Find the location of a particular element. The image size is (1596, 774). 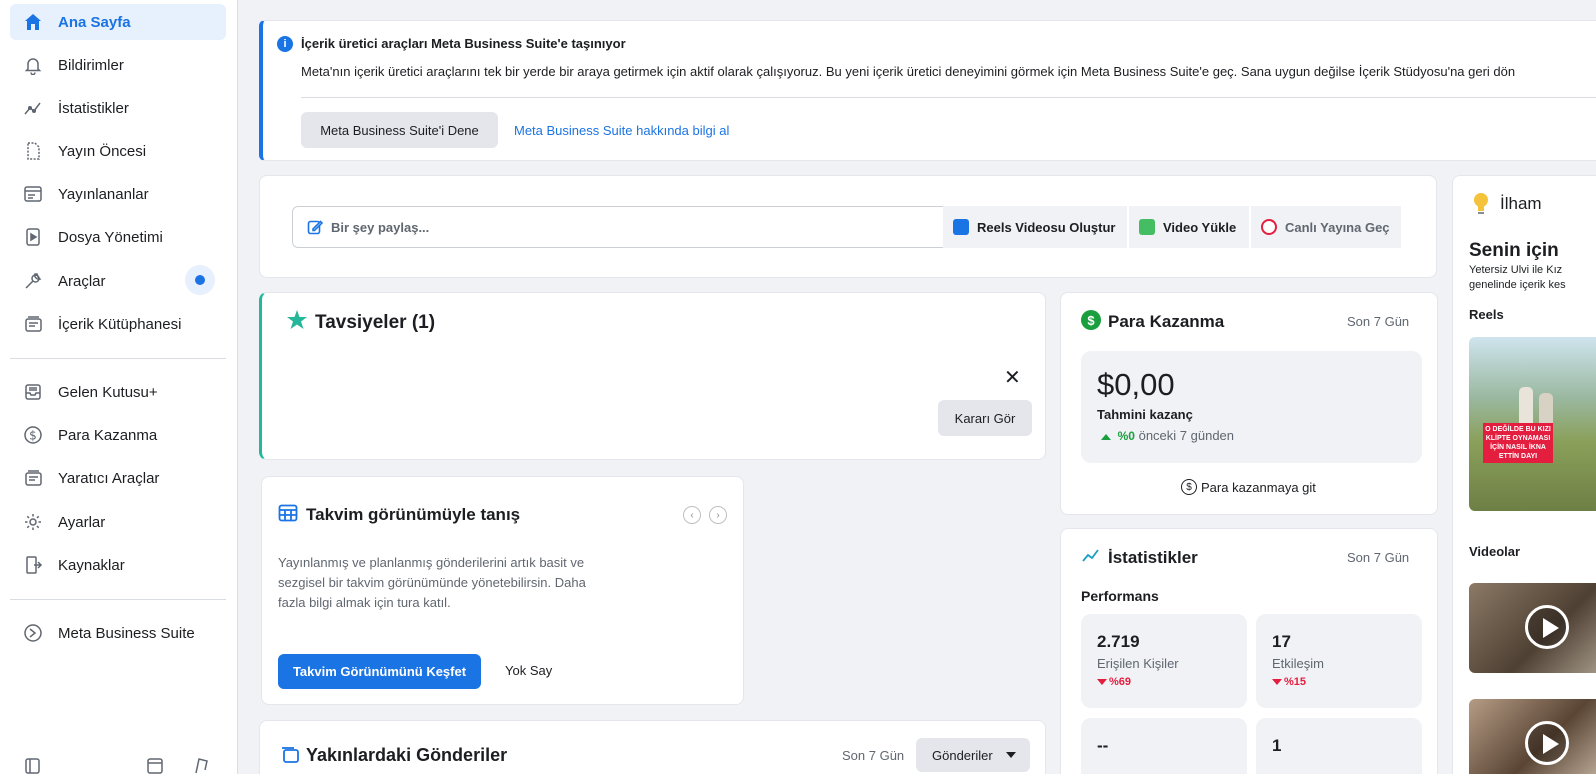

see-decision-button: Kararı Gör is located at coordinates (985, 418).